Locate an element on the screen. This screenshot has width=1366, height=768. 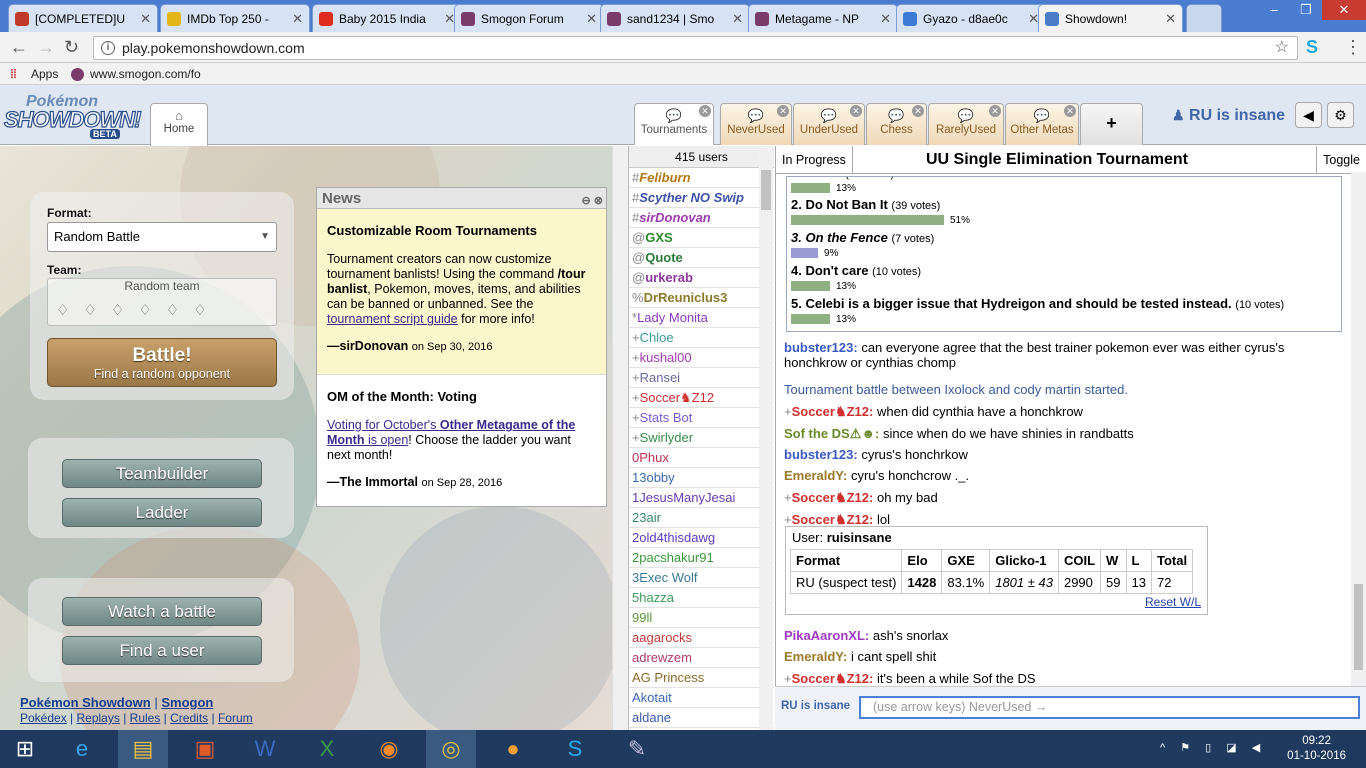
chat-user-name: RU is insane is located at coordinates (815, 706).